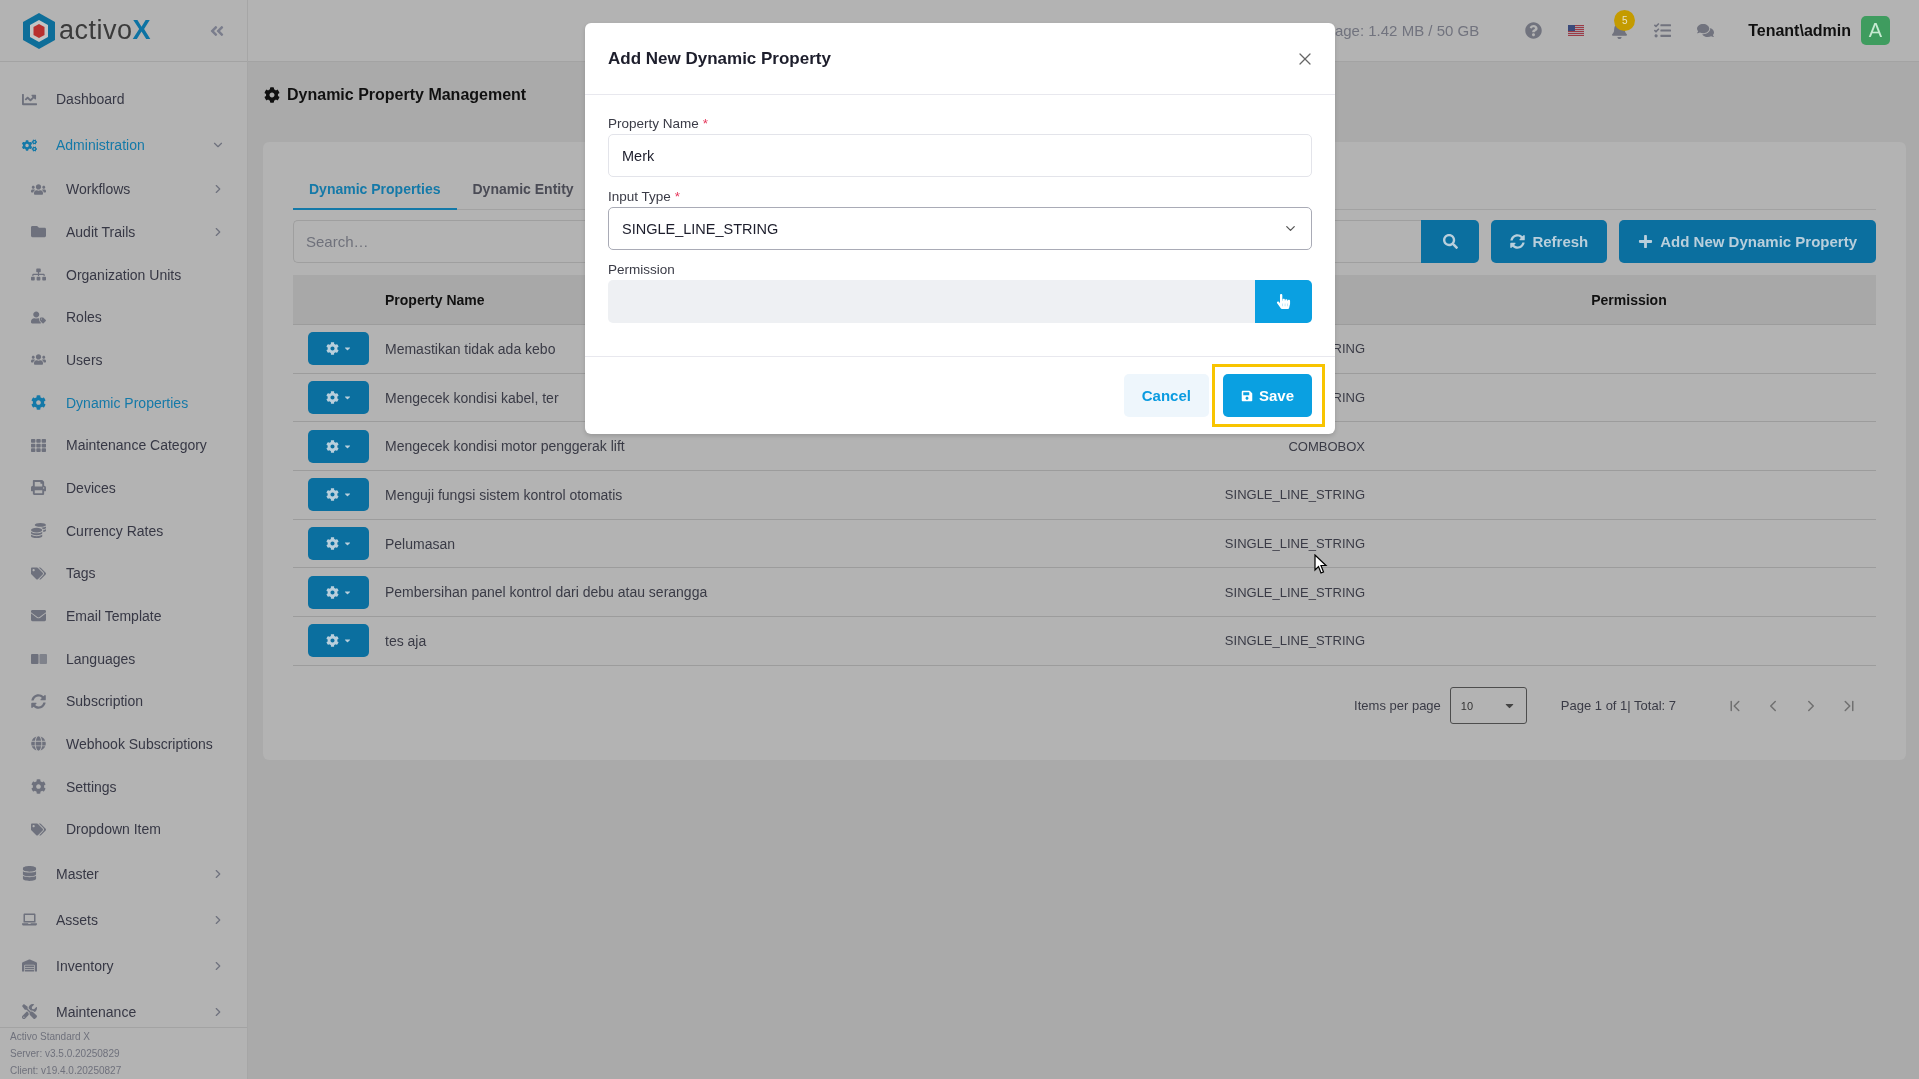 The height and width of the screenshot is (1079, 1919). What do you see at coordinates (38, 786) in the screenshot?
I see `settings-icon` at bounding box center [38, 786].